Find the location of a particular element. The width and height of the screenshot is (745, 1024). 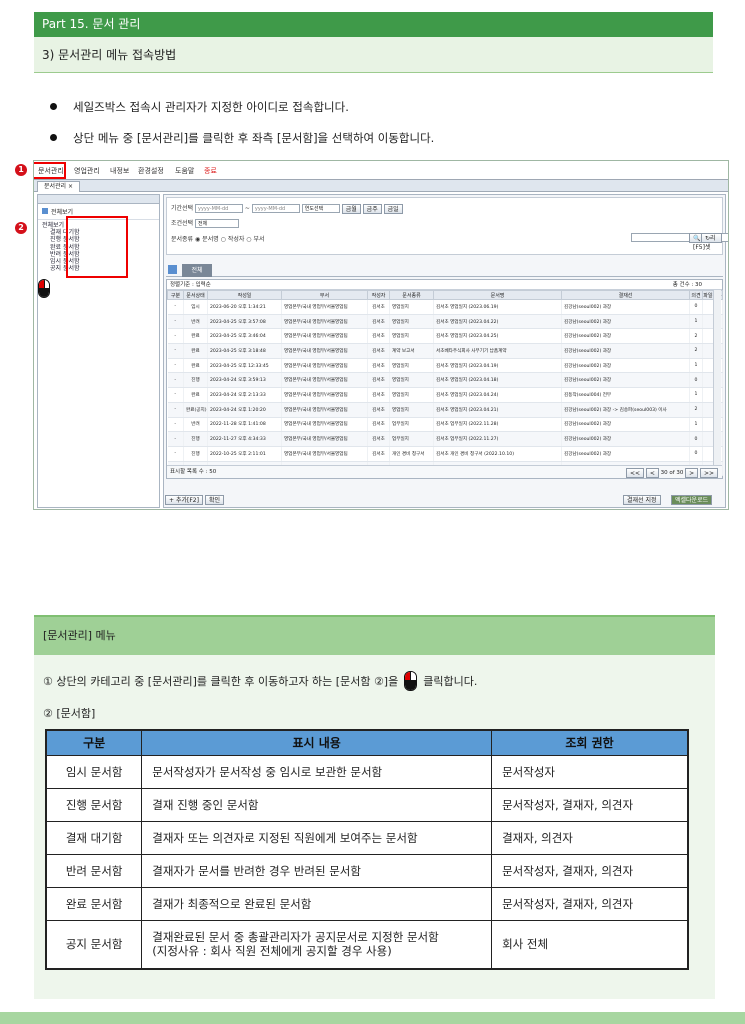

page-status: 30 of 30 is located at coordinates (672, 473).